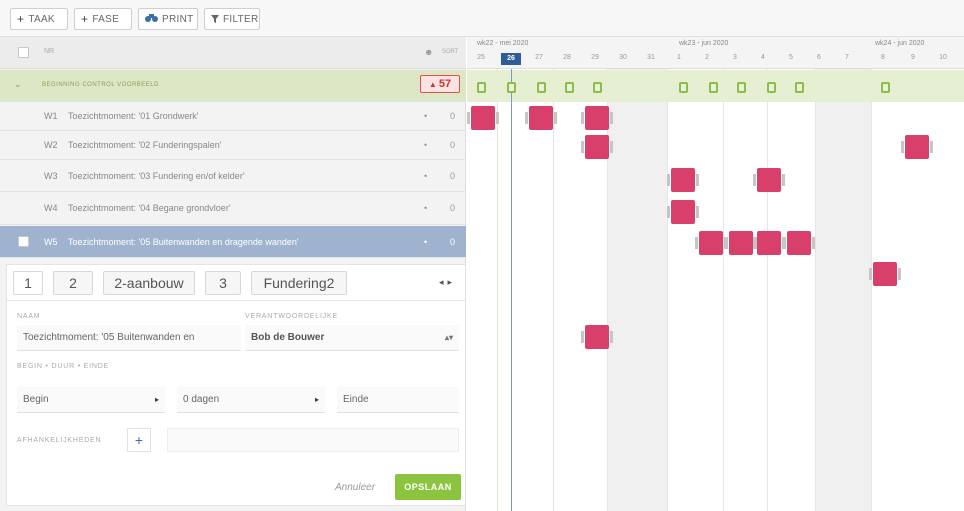 The width and height of the screenshot is (964, 511). What do you see at coordinates (481, 57) in the screenshot?
I see `day-label: 25` at bounding box center [481, 57].